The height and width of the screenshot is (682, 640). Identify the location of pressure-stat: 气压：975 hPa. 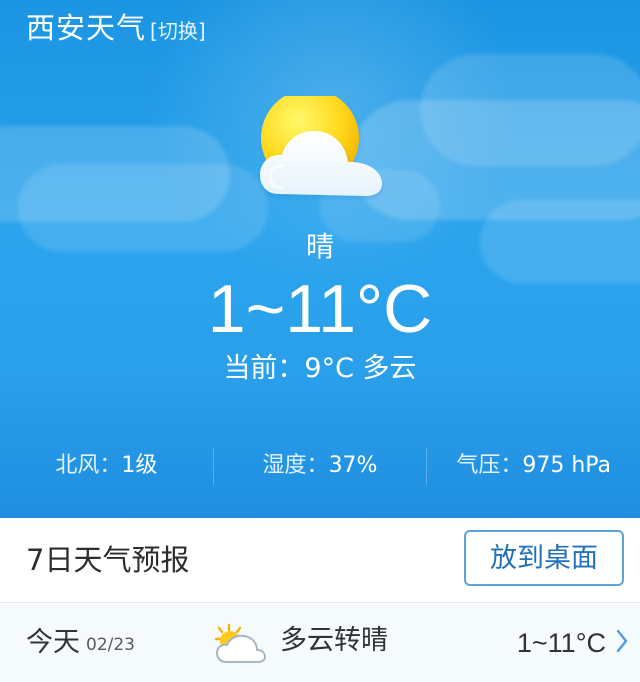
(533, 466).